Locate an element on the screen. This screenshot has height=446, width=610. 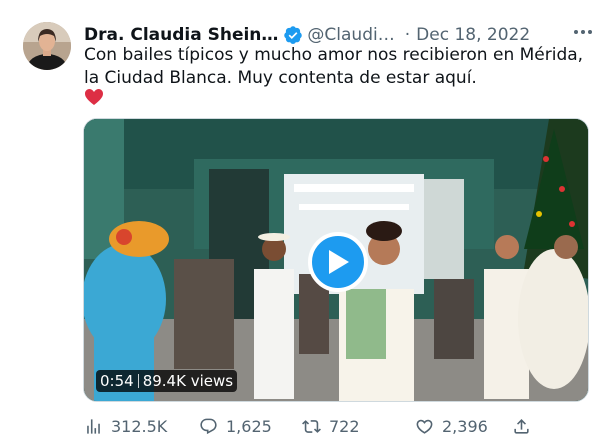
red-heart-emoji-icon is located at coordinates (94, 97).